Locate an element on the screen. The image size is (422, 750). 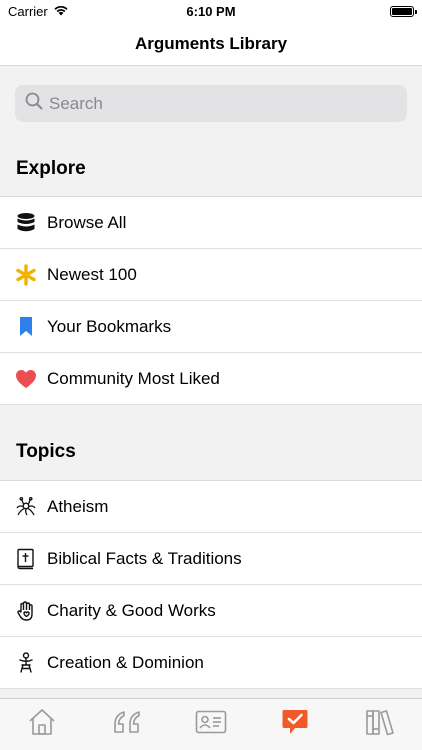
list-item-atheism: Atheism is located at coordinates (211, 507).